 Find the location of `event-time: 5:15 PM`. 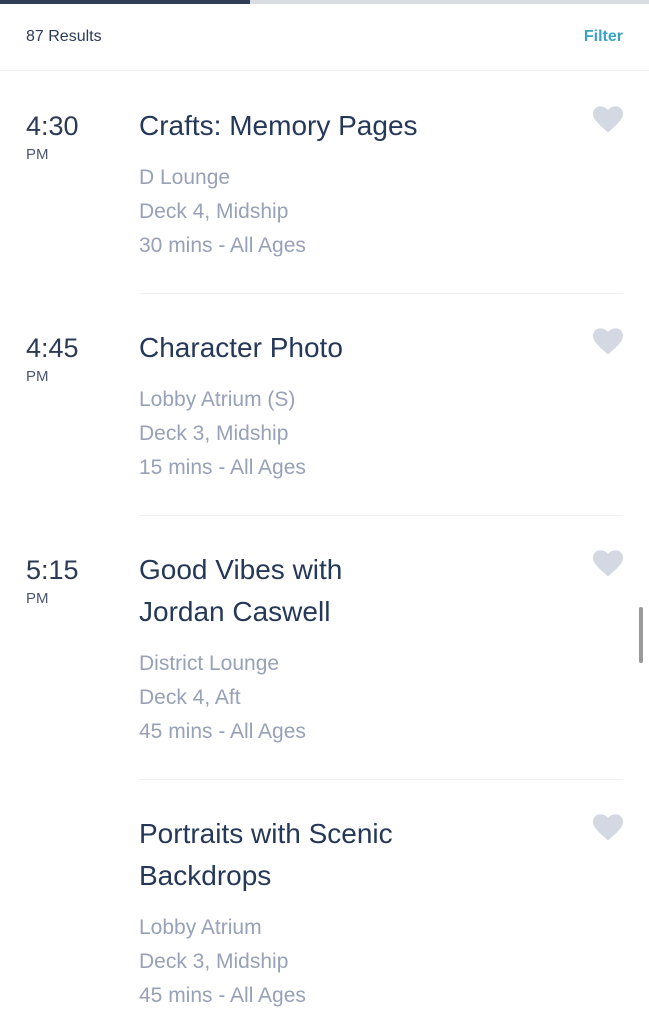

event-time: 5:15 PM is located at coordinates (69, 667).